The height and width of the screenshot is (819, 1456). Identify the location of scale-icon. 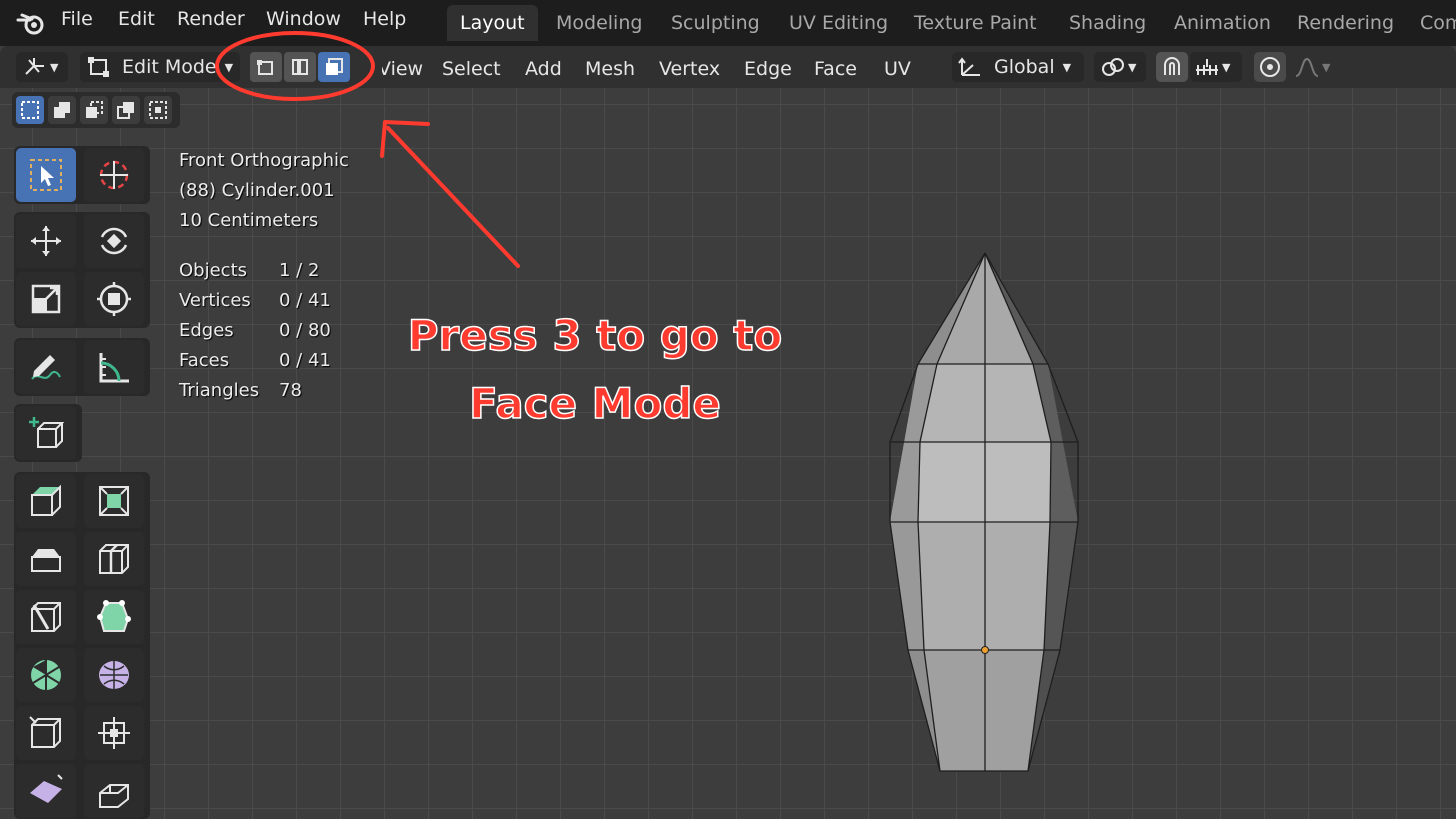
(46, 299).